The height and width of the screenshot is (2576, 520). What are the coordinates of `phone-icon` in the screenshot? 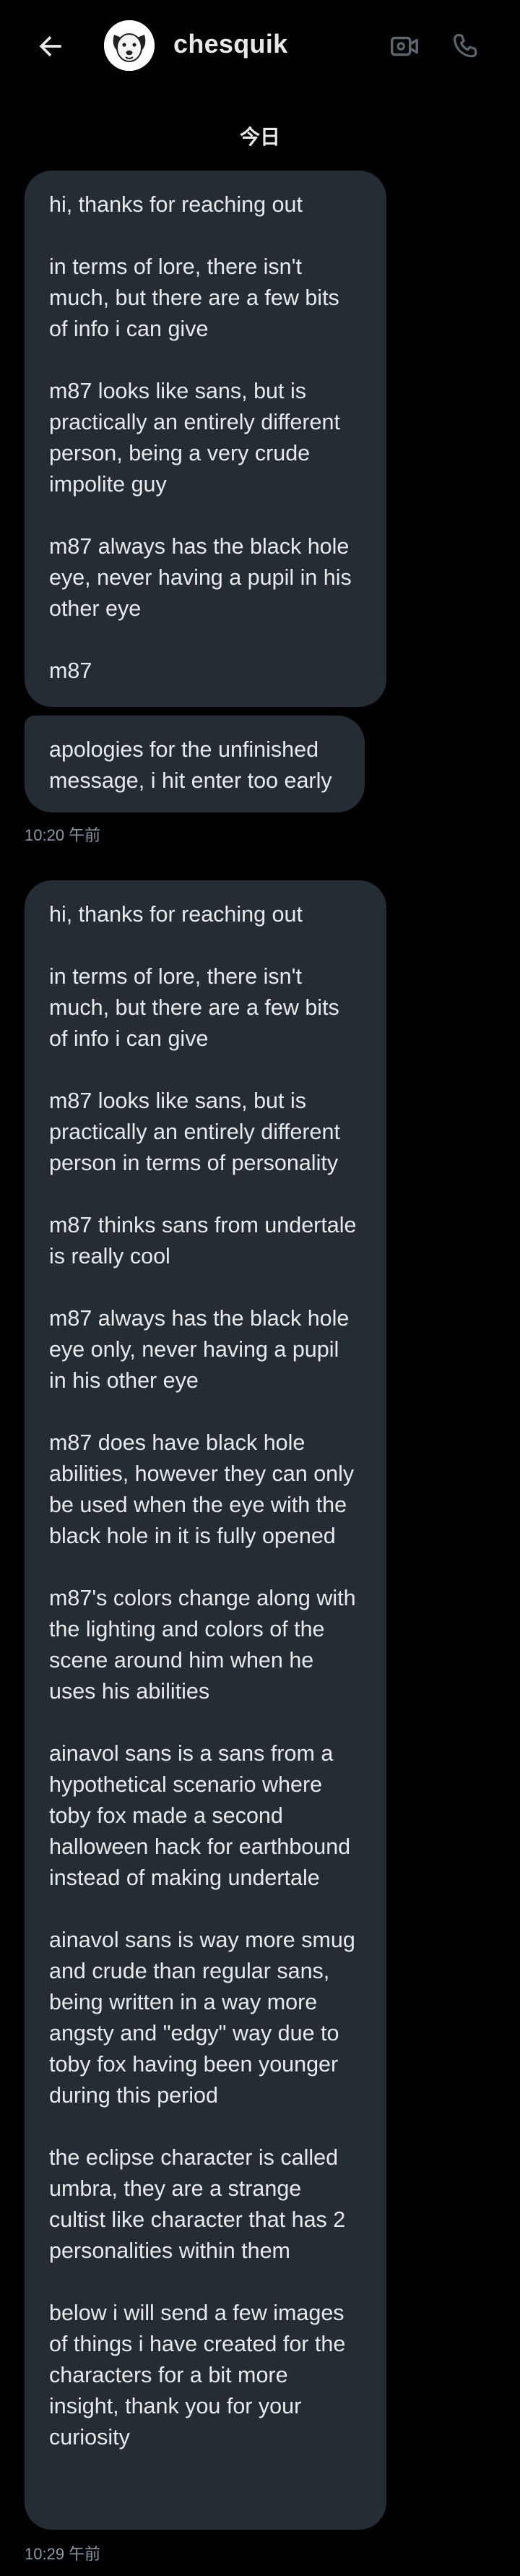 It's located at (465, 46).